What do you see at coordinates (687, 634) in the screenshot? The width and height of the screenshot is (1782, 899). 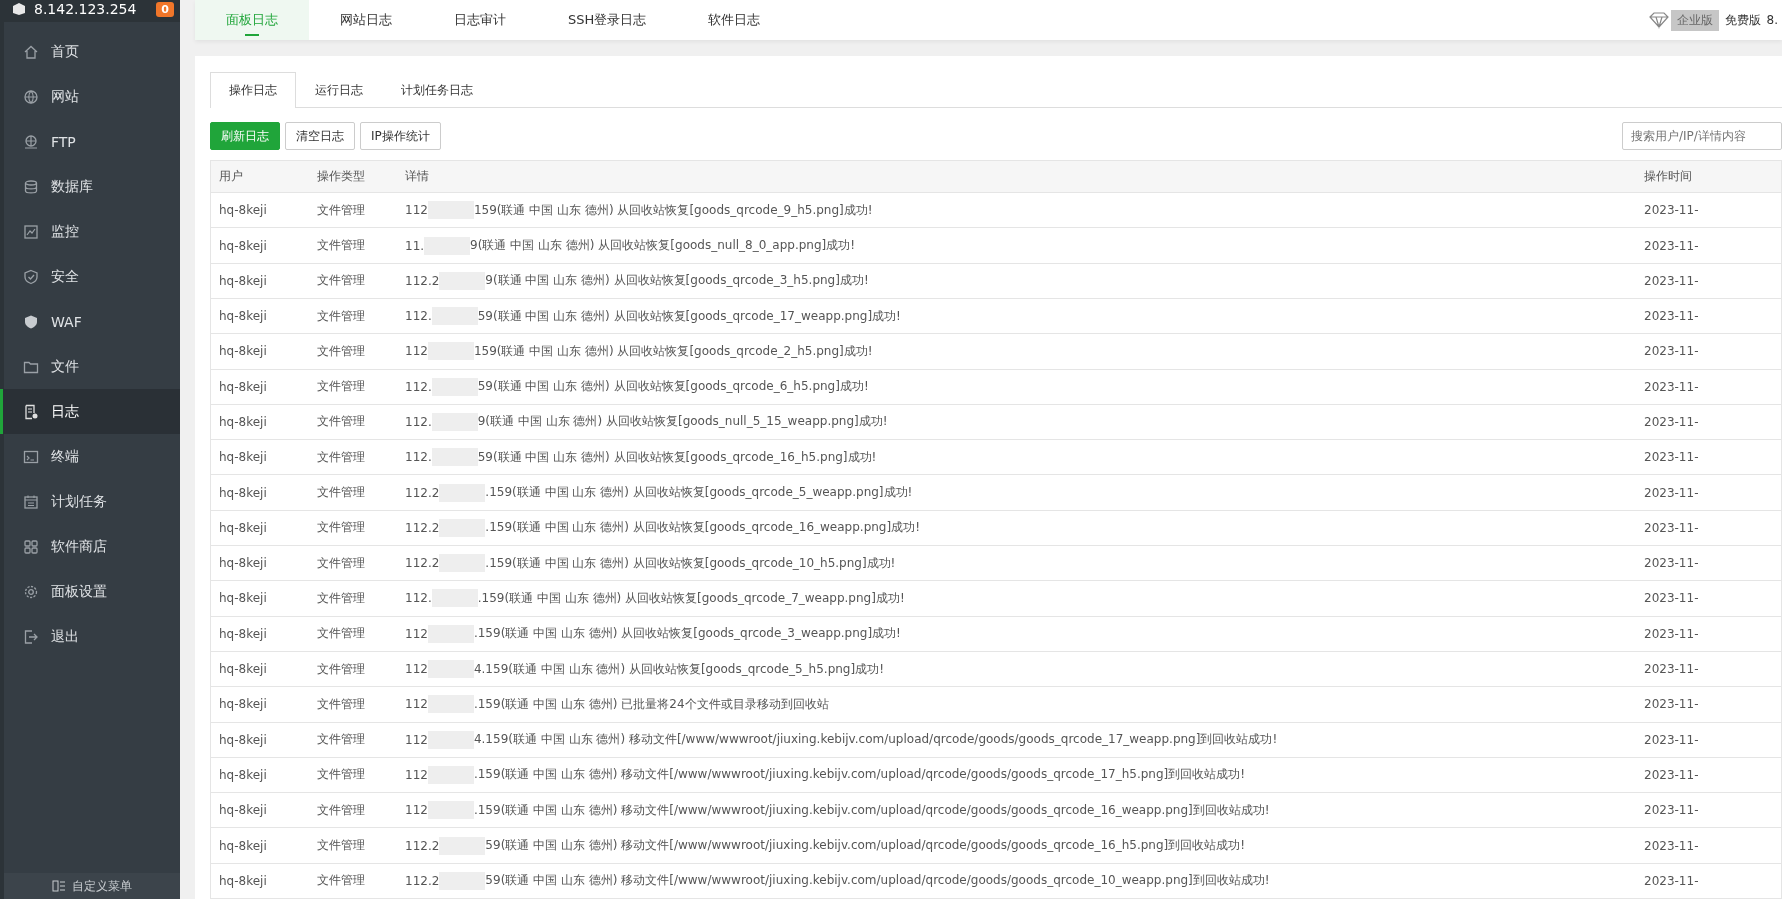 I see `table-cell: .159(联通 中国 山东 德州) 从回收站恢复[goods_qrcode_3_weapp.png]成功!` at bounding box center [687, 634].